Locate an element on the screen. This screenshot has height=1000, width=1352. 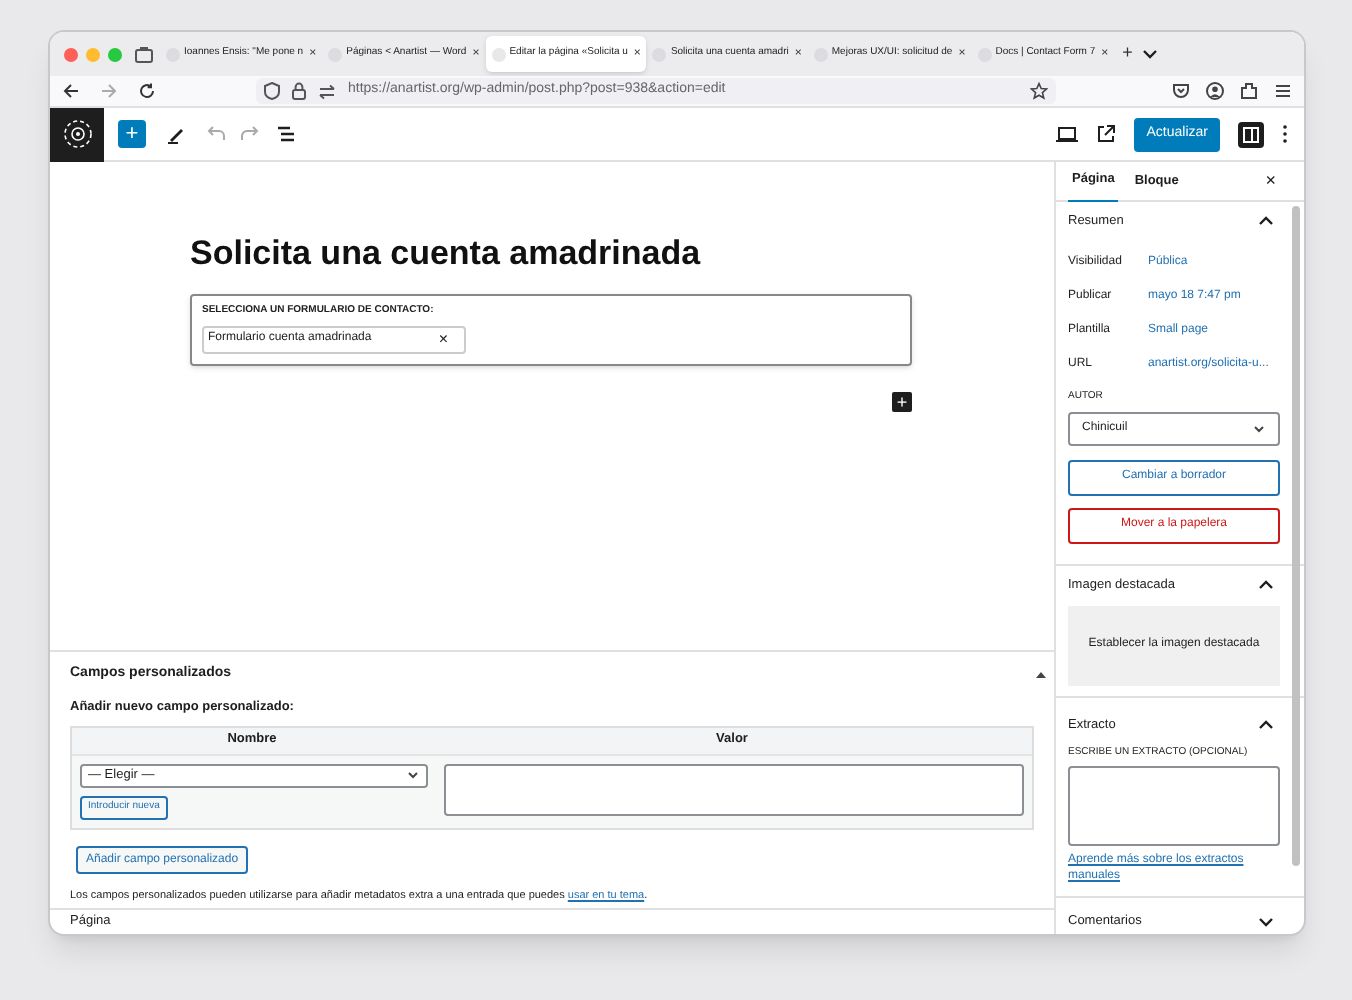
close-icon: × is located at coordinates (1270, 181).